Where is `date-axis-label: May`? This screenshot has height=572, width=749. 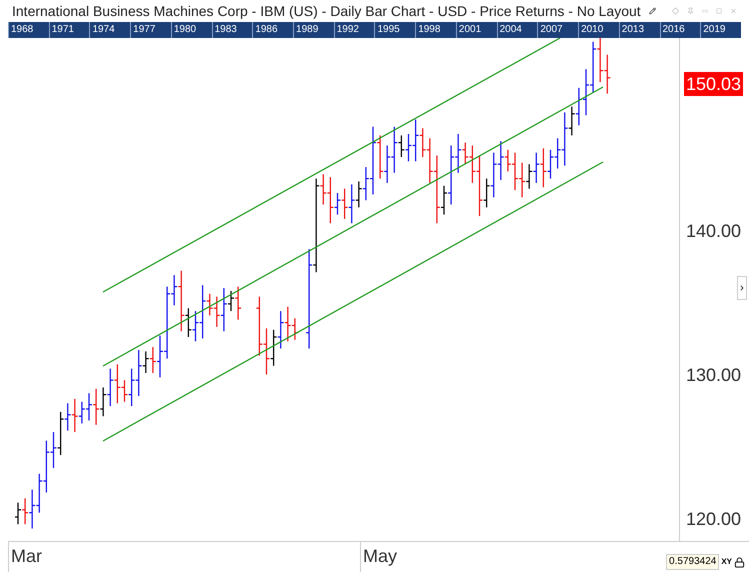
date-axis-label: May is located at coordinates (379, 557).